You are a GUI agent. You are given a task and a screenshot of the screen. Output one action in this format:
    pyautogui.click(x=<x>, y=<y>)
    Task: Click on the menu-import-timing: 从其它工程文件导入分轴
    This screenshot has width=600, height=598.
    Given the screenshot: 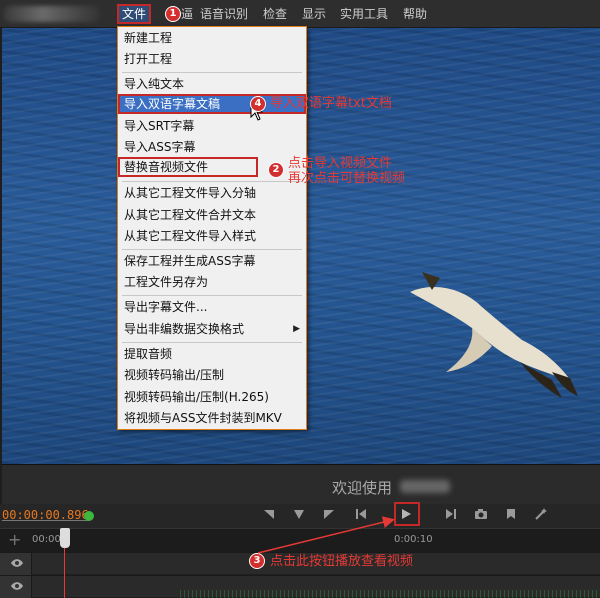 What is the action you would take?
    pyautogui.click(x=212, y=193)
    